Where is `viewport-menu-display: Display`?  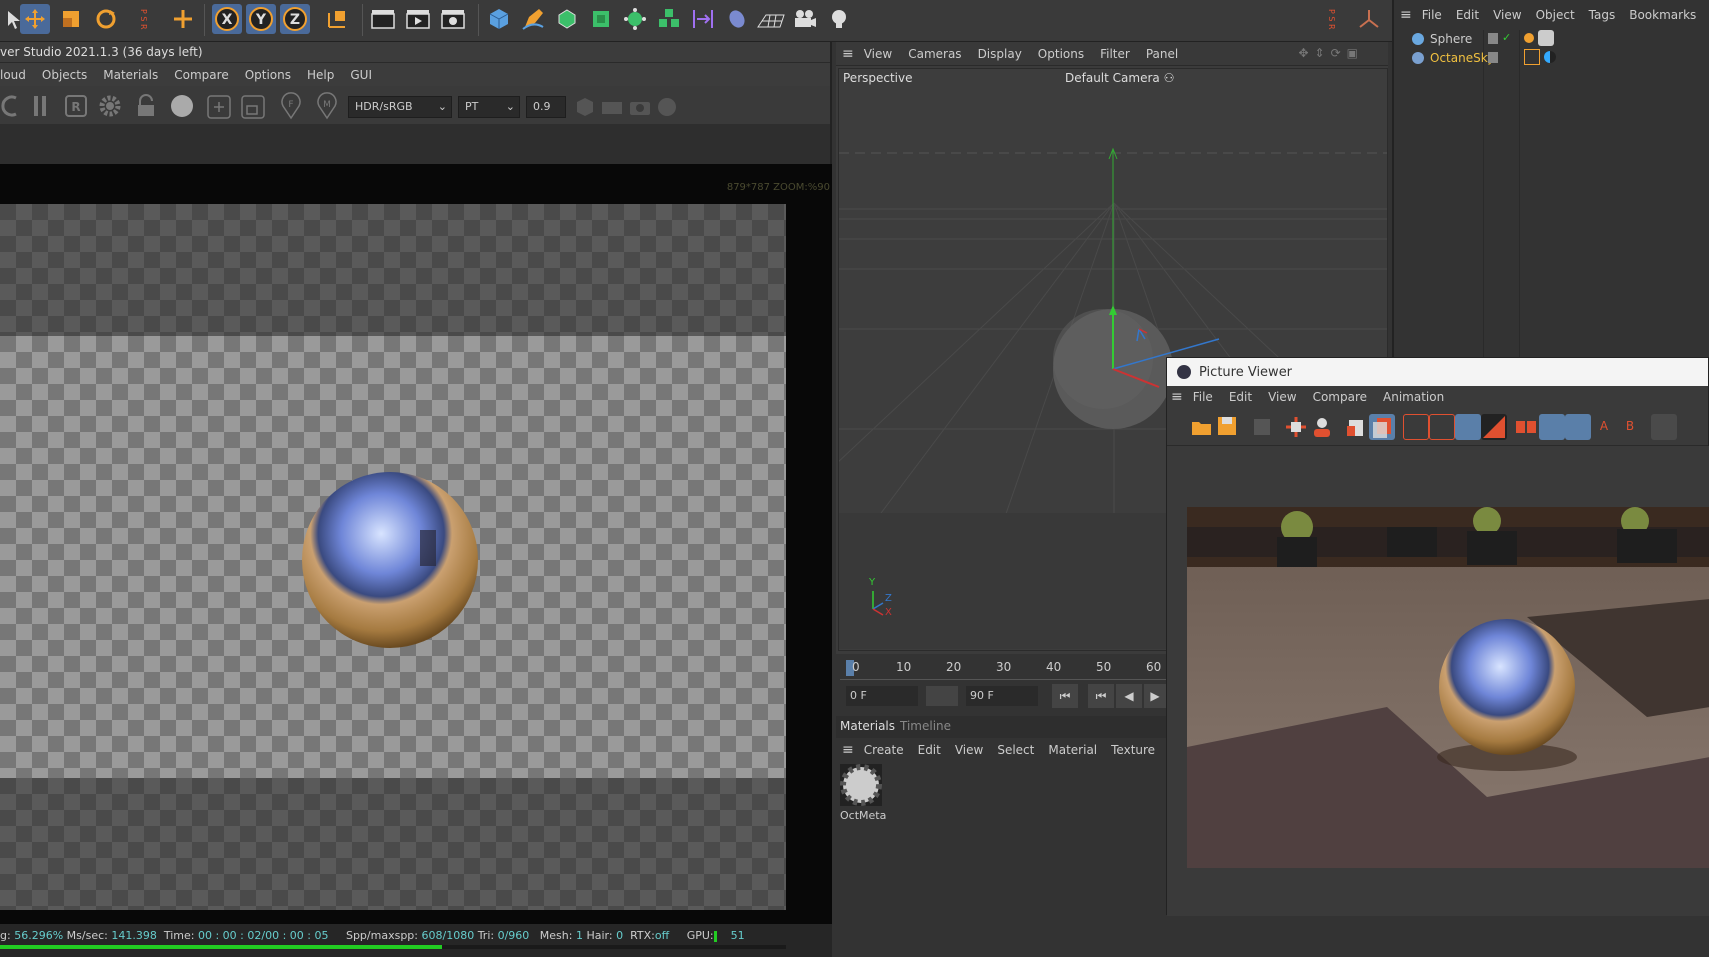 viewport-menu-display: Display is located at coordinates (1000, 54).